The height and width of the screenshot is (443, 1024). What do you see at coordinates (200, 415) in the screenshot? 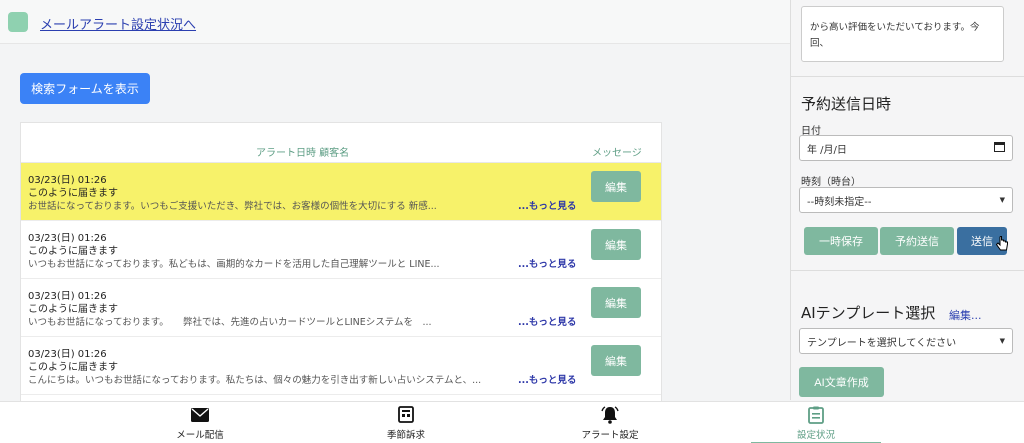
I see `envelope-icon` at bounding box center [200, 415].